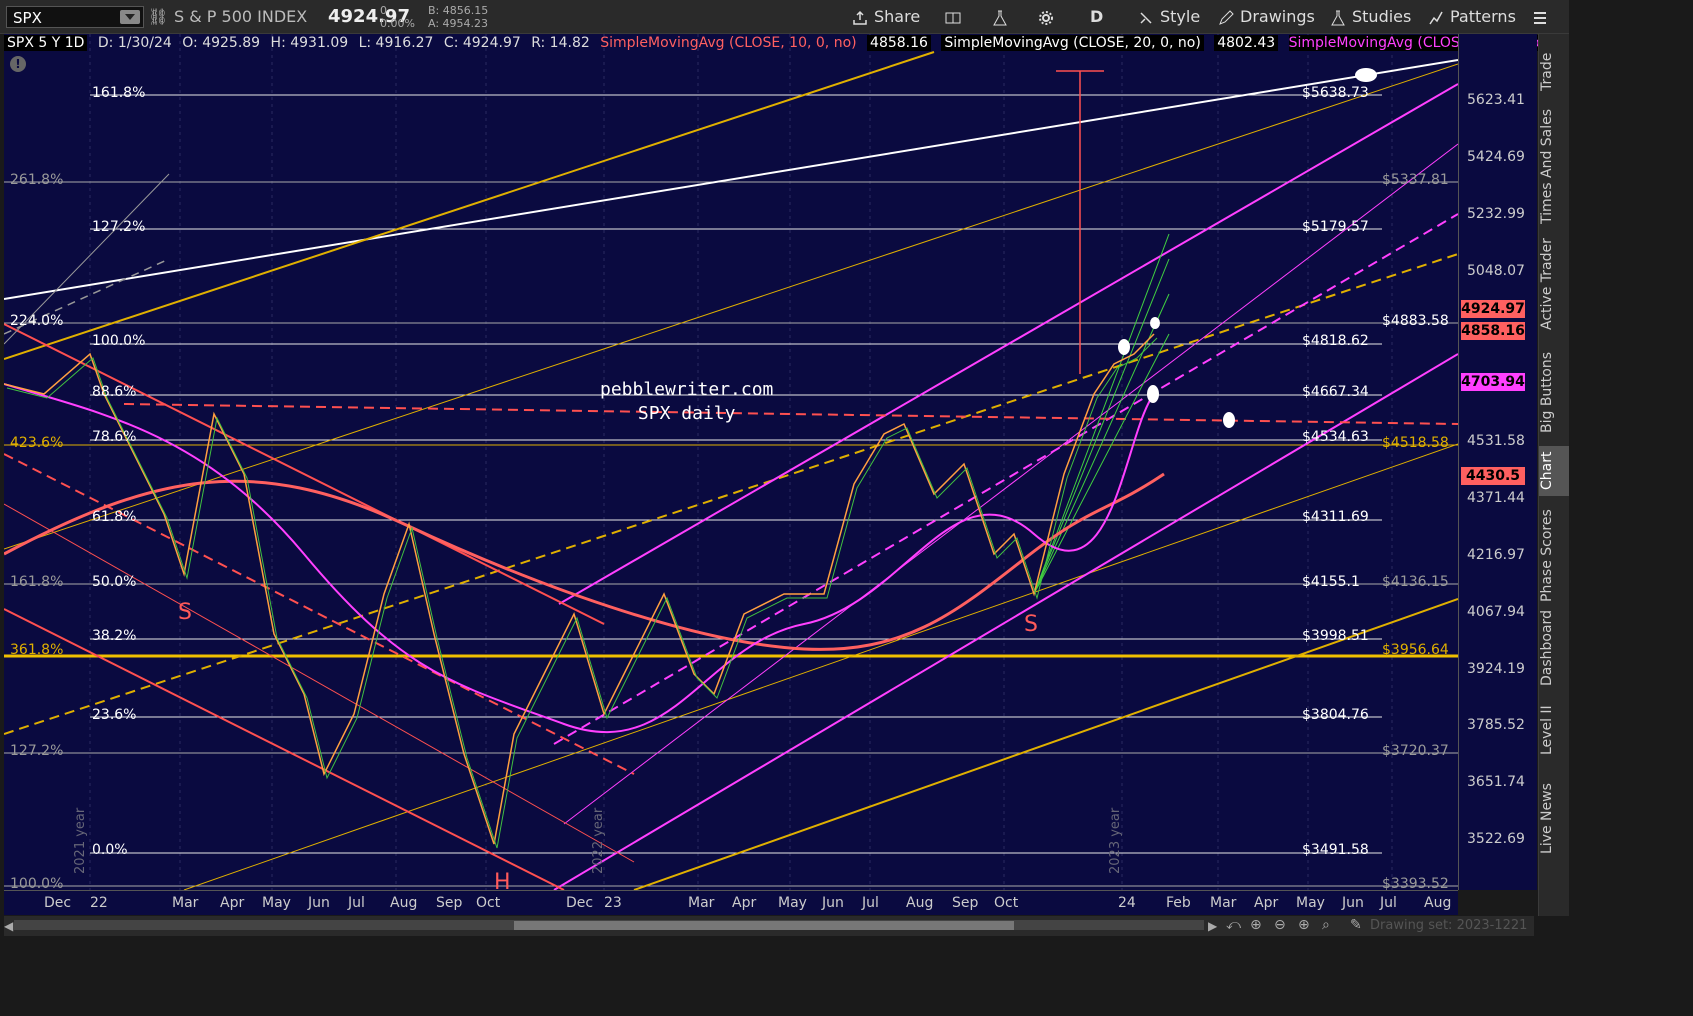 This screenshot has height=1016, width=1693. What do you see at coordinates (8, 926) in the screenshot?
I see `scroll-left-icon: ◀` at bounding box center [8, 926].